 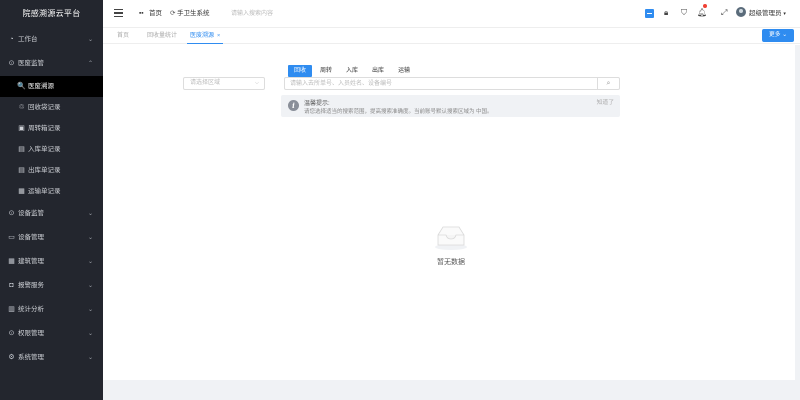 What do you see at coordinates (51, 262) in the screenshot?
I see `sidebar-item-building: ▦ 建筑管理 ⌄` at bounding box center [51, 262].